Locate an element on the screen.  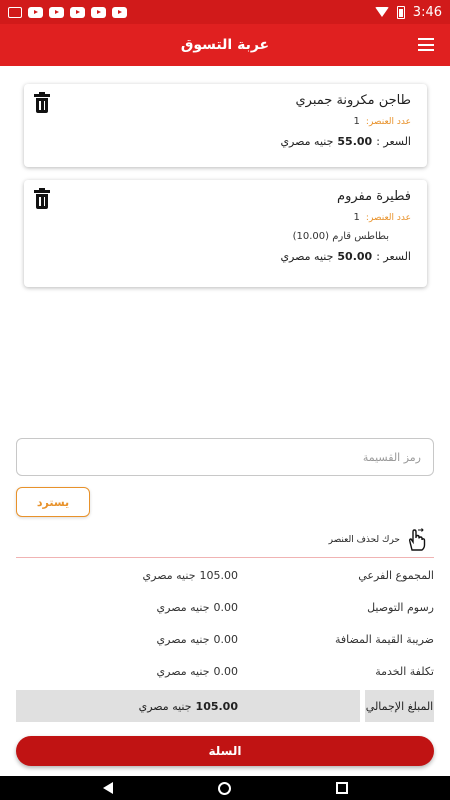
item-name: فطيرة مفروم is located at coordinates (374, 196).